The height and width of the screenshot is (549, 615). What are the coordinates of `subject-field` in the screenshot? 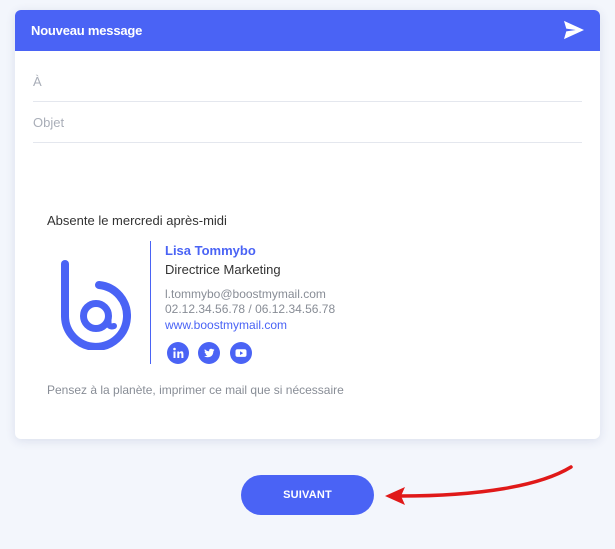 It's located at (307, 122).